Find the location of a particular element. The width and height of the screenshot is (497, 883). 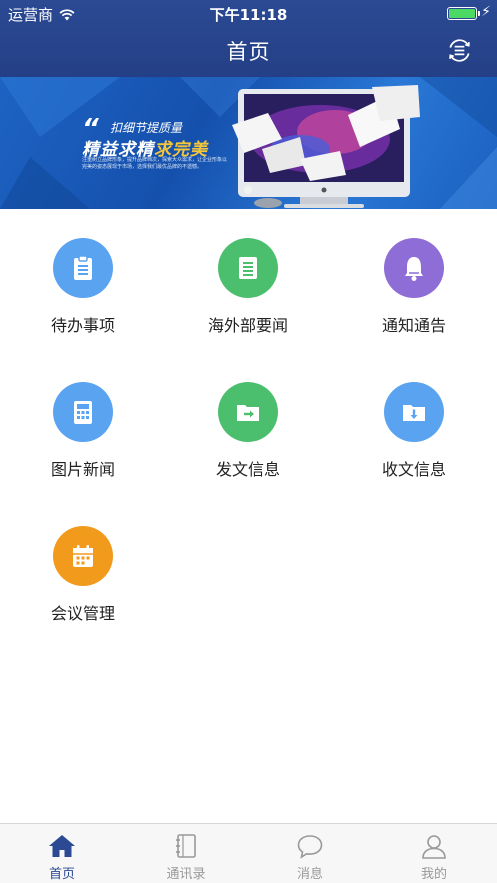

document-icon is located at coordinates (248, 268).